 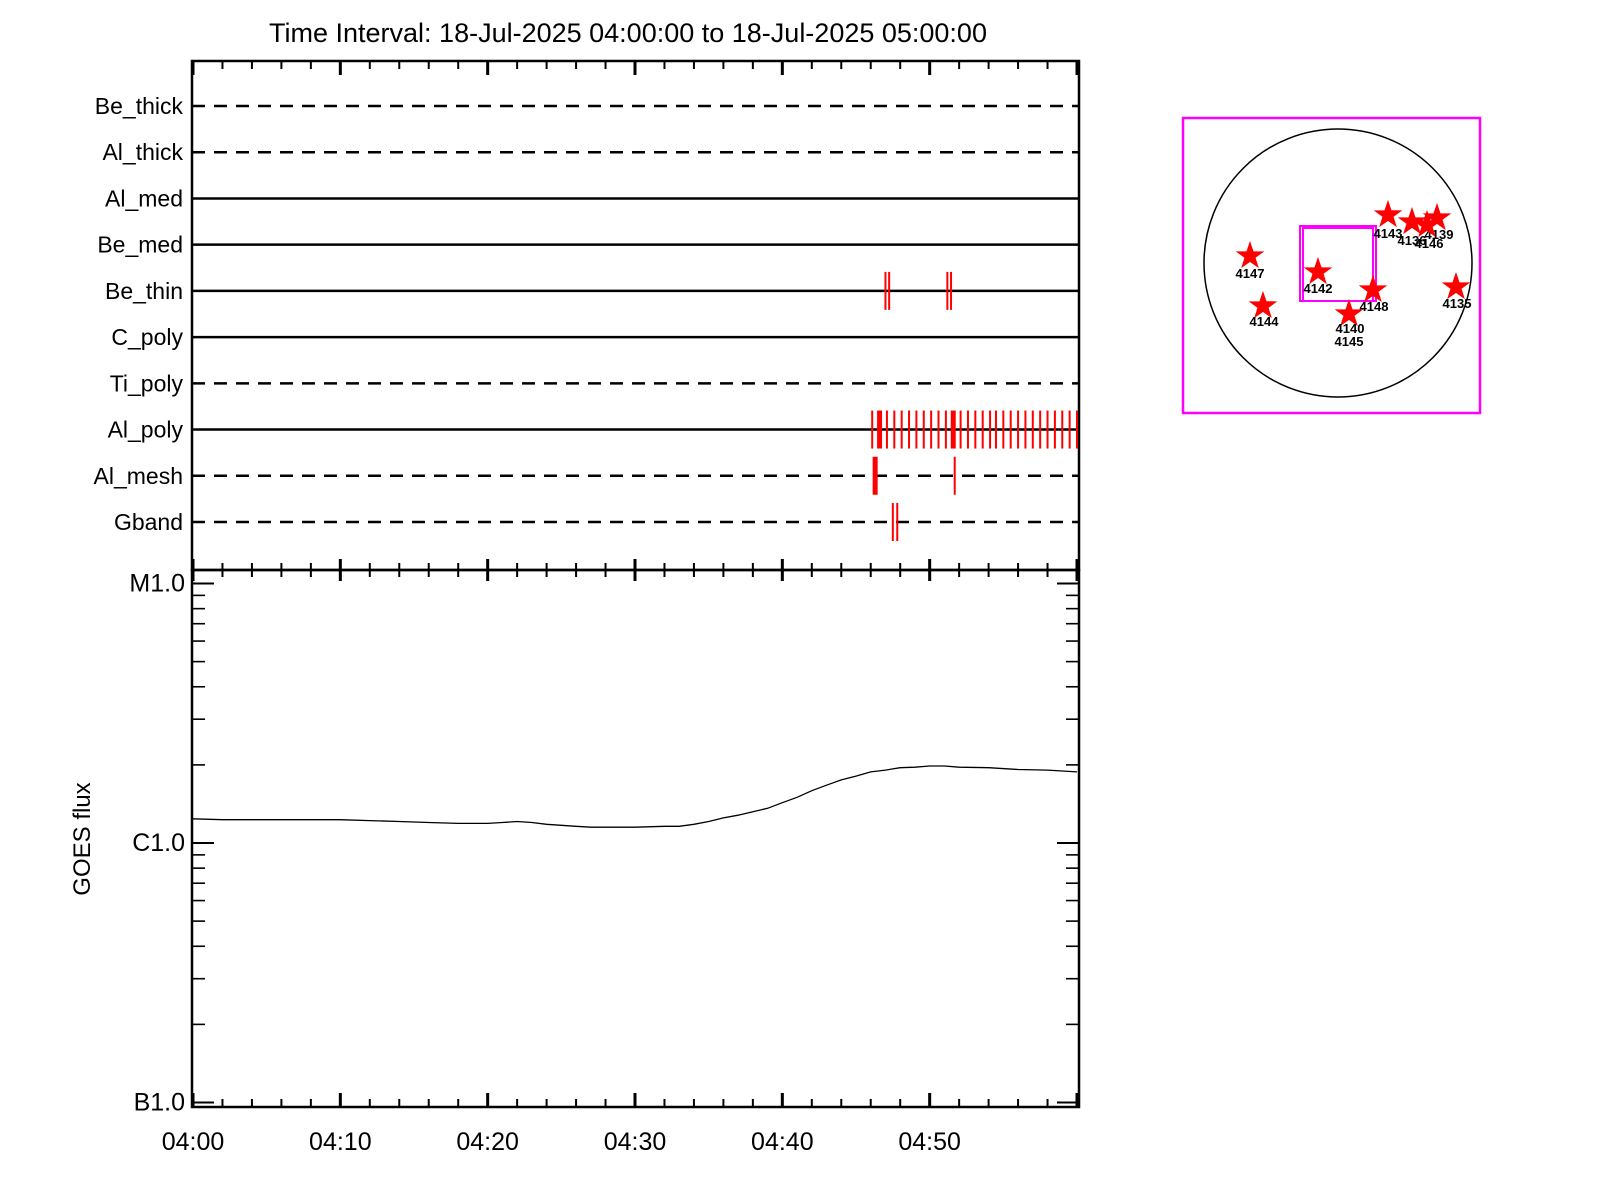 What do you see at coordinates (147, 383) in the screenshot?
I see `filter-label-Ti_poly: Ti_poly` at bounding box center [147, 383].